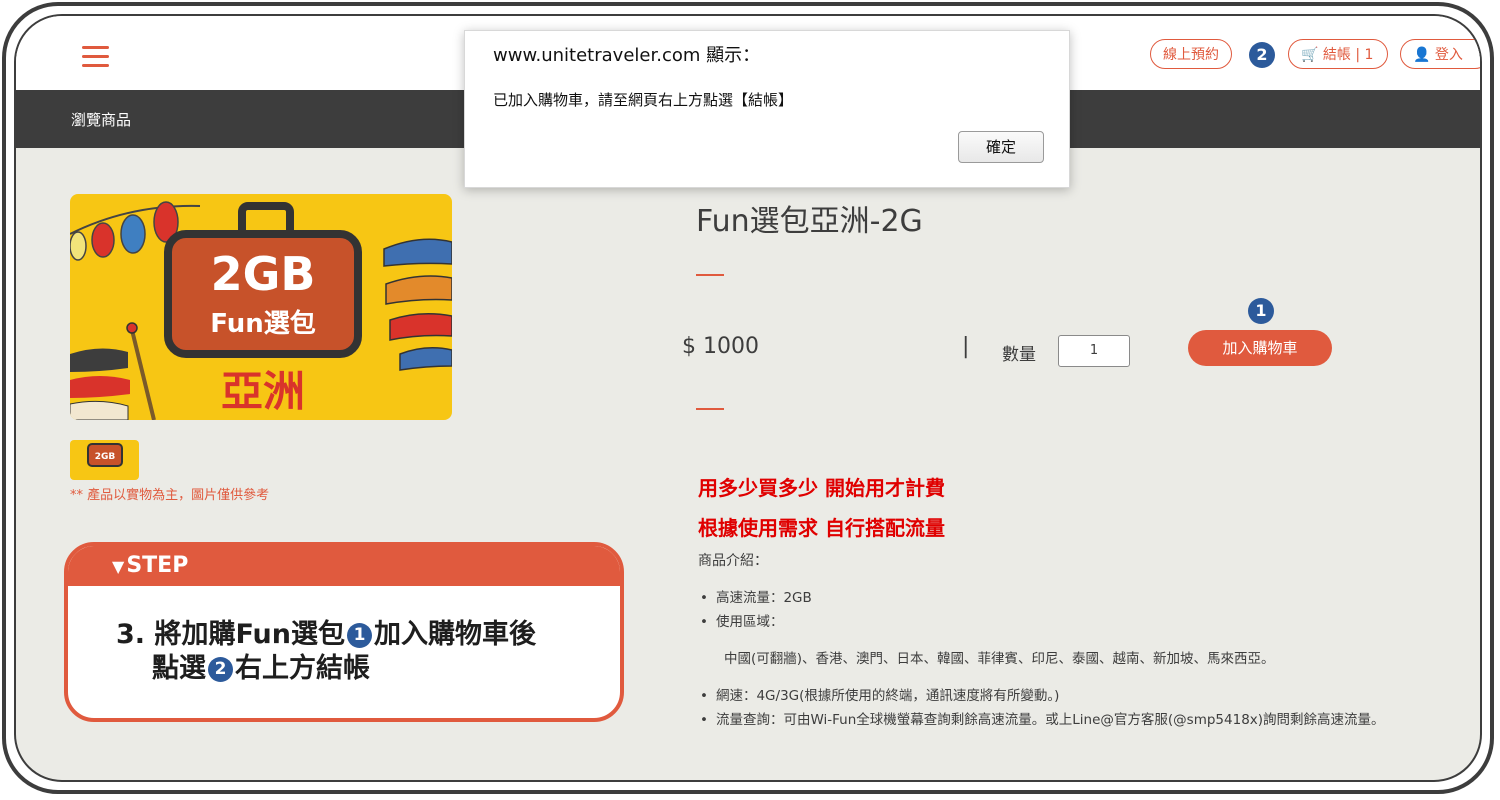 This screenshot has height=800, width=1500. I want to click on step-line2-a: 點選, so click(179, 668).